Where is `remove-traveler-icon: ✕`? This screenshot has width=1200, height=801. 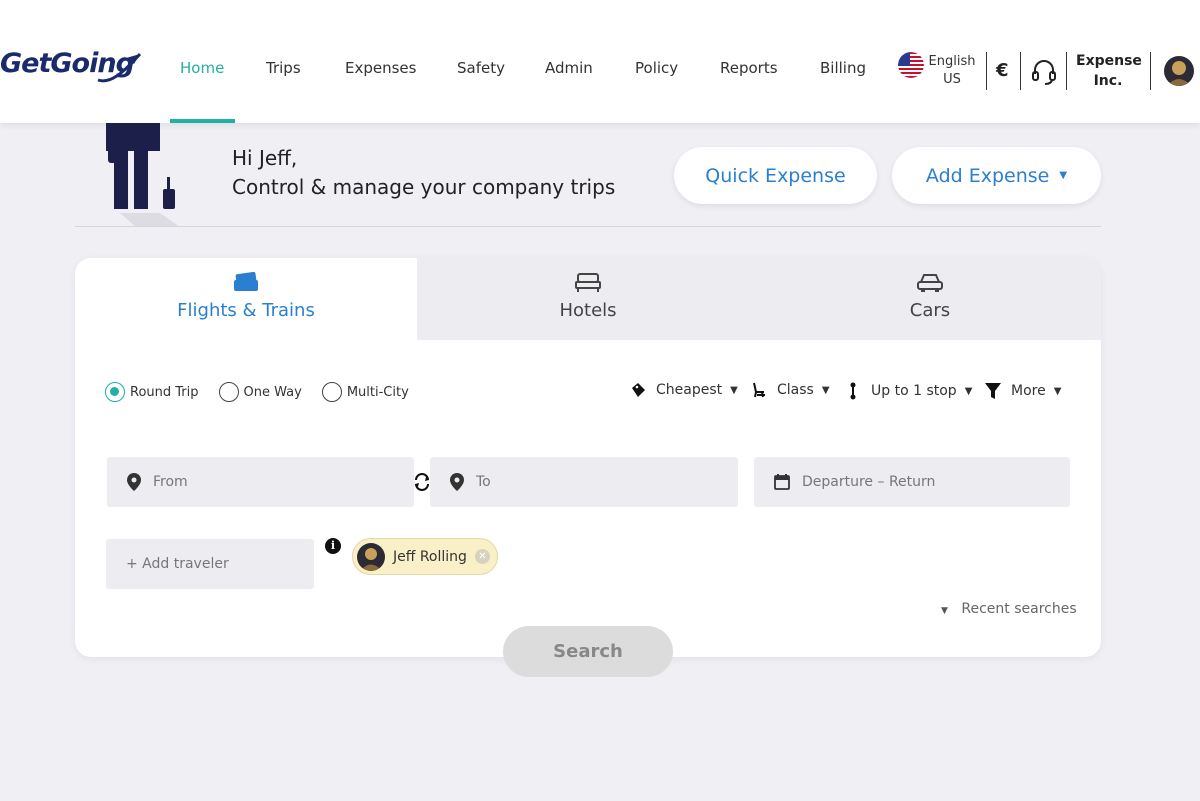
remove-traveler-icon: ✕ is located at coordinates (482, 556).